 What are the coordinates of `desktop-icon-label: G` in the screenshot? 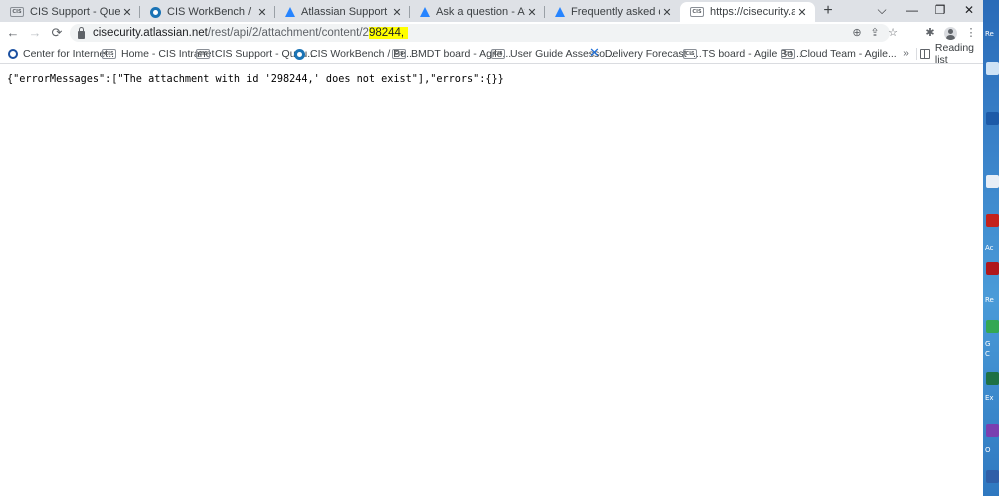 It's located at (988, 344).